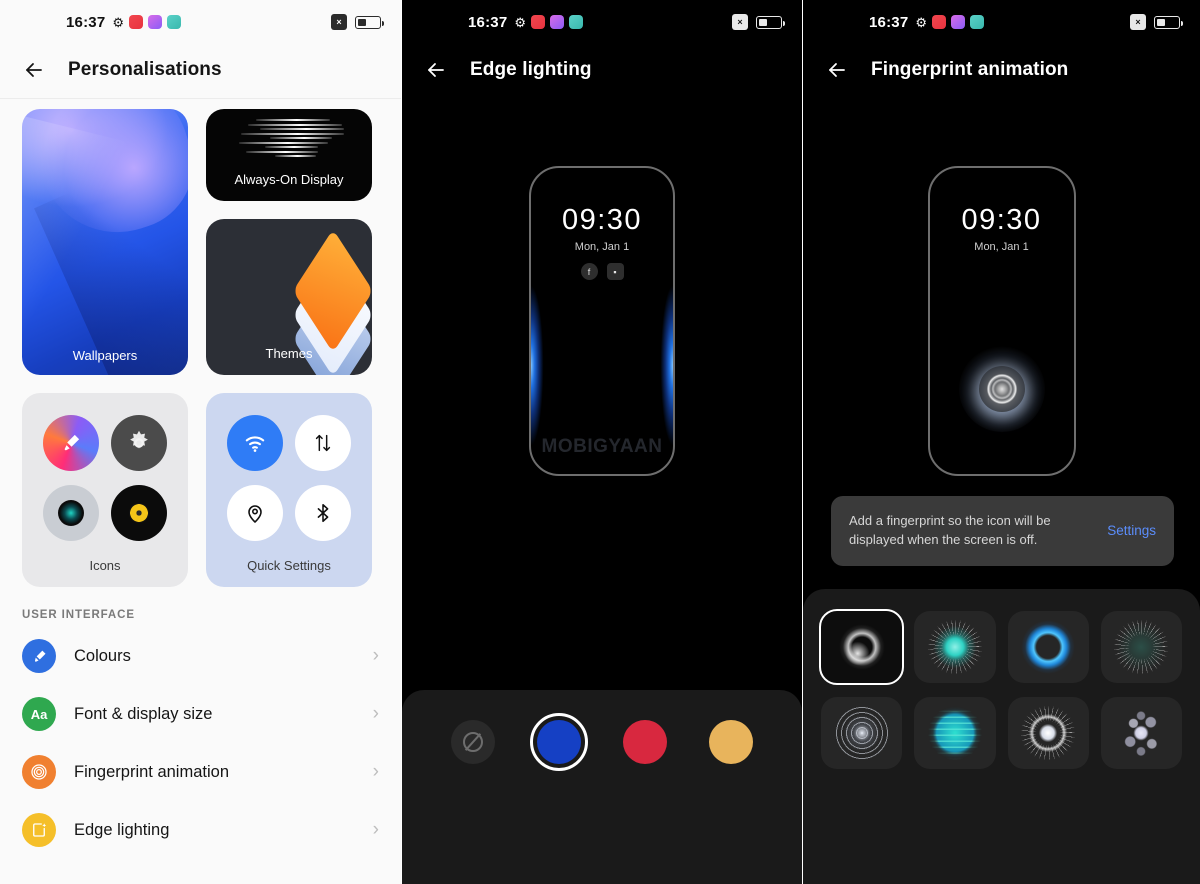 The height and width of the screenshot is (884, 1200). I want to click on fingerprint-glow-icon, so click(1001, 389).